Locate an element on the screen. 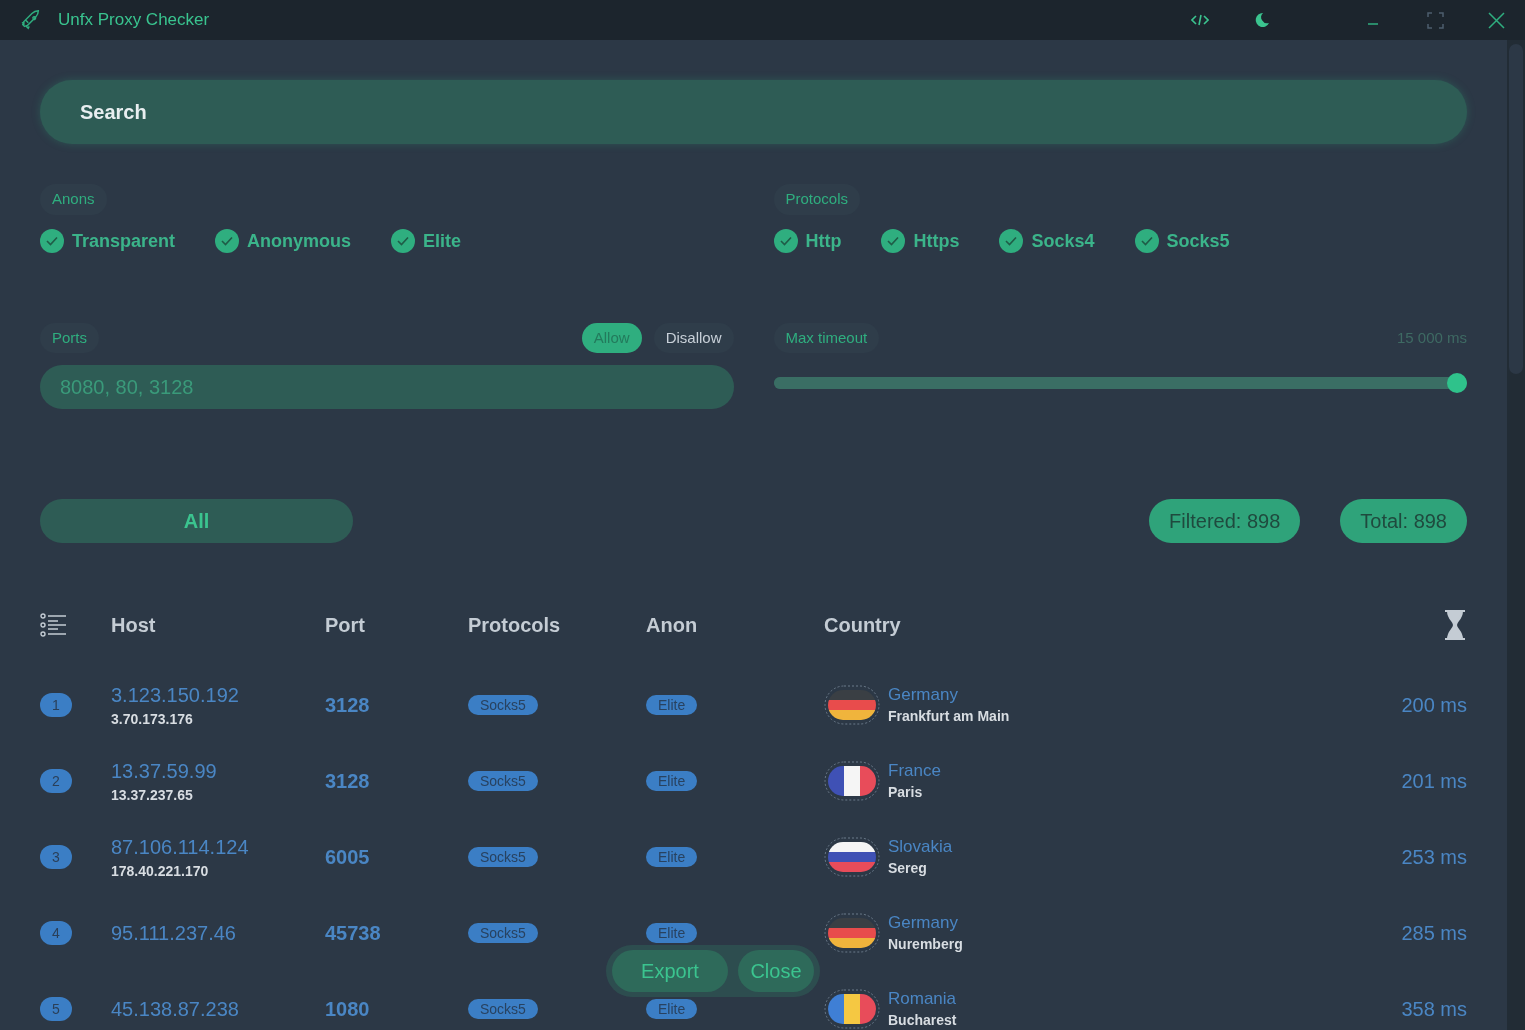  option-label: Socks4 is located at coordinates (1063, 241).